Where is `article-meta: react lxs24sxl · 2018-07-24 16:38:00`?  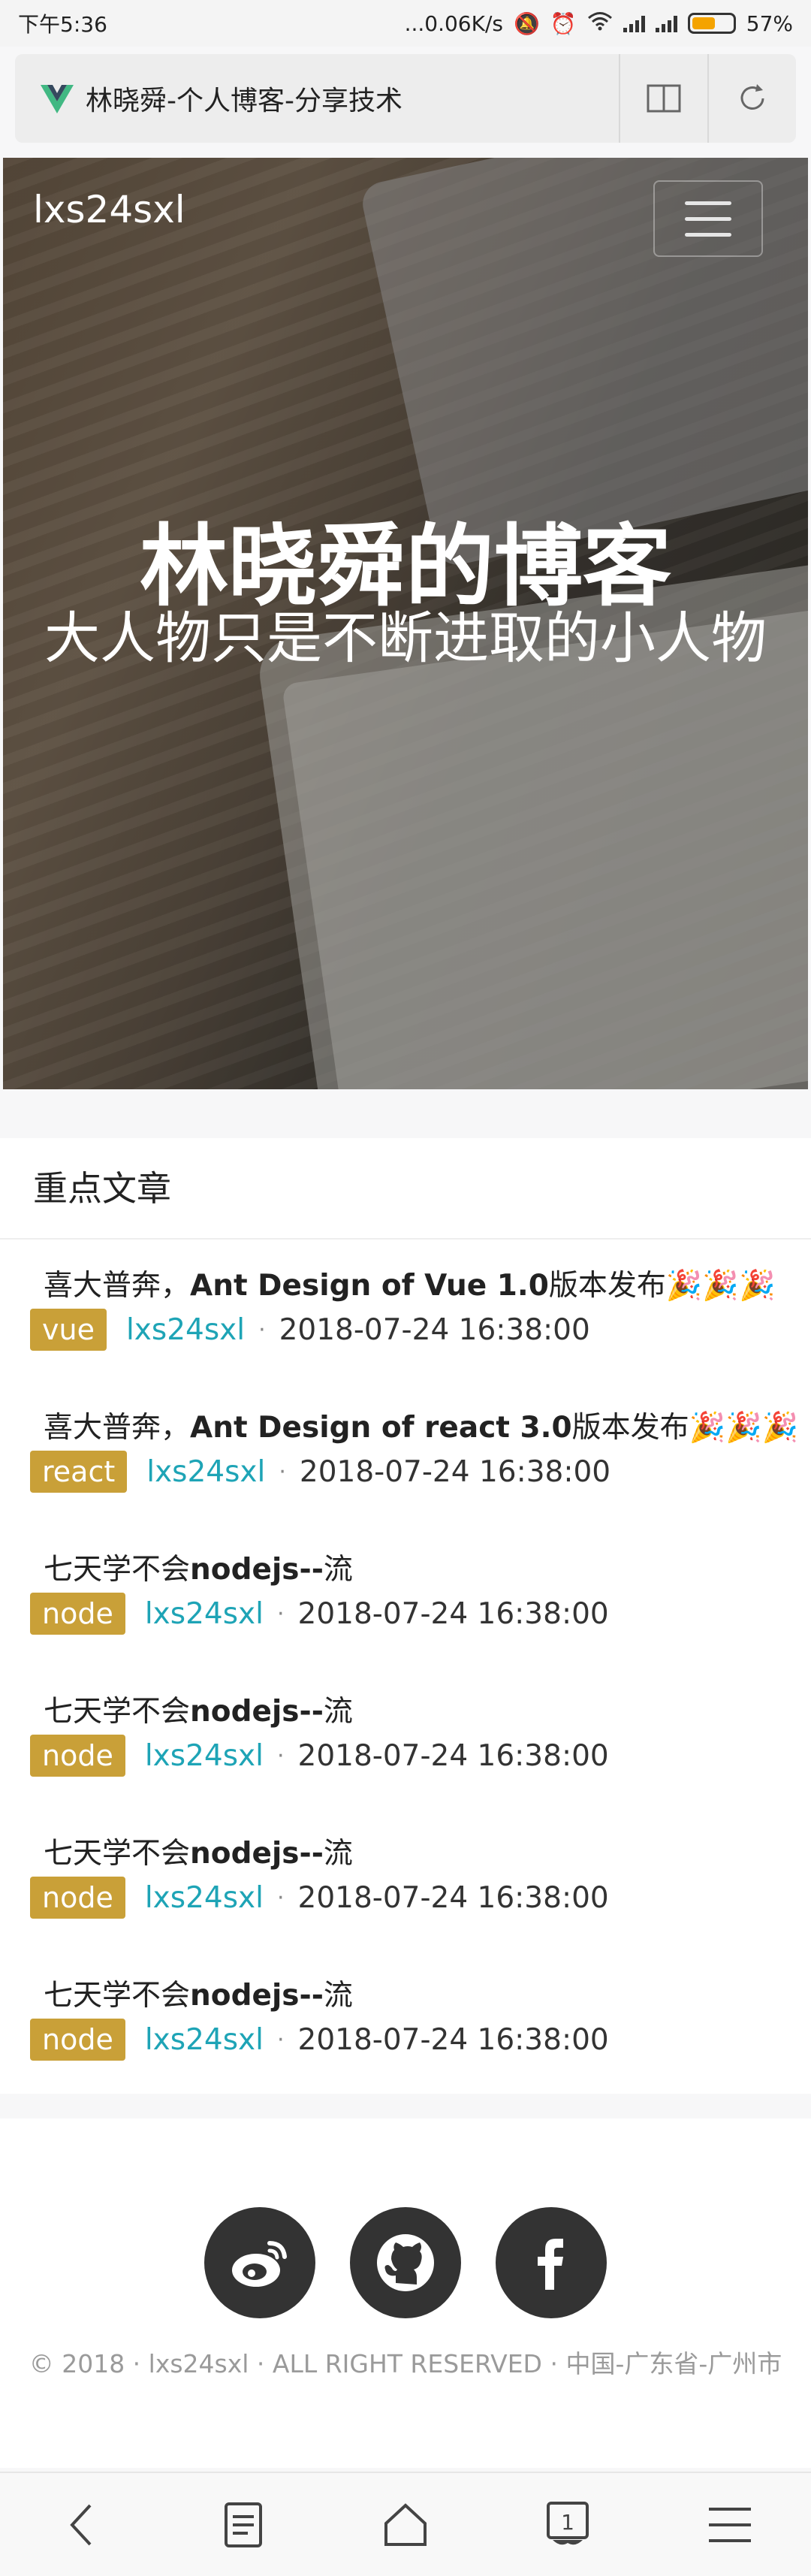
article-meta: react lxs24sxl · 2018-07-24 16:38:00 is located at coordinates (320, 1472).